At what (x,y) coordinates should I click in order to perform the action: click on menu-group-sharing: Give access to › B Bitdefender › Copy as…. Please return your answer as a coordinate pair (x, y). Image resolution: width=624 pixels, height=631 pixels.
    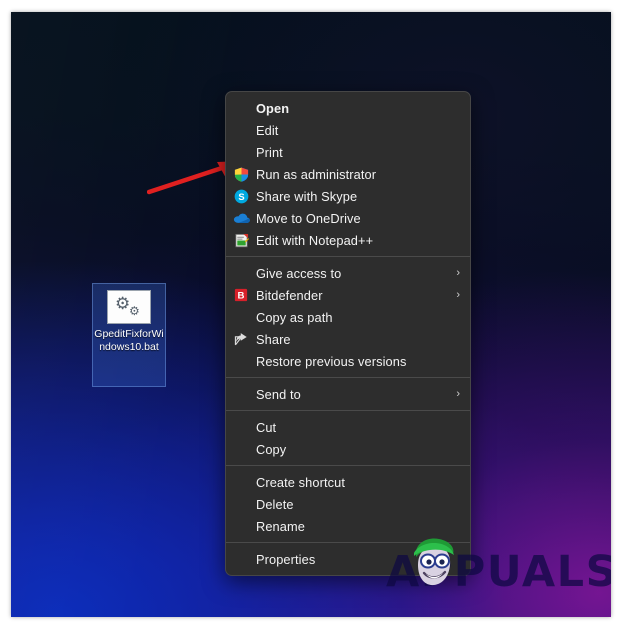
    Looking at the image, I should click on (348, 317).